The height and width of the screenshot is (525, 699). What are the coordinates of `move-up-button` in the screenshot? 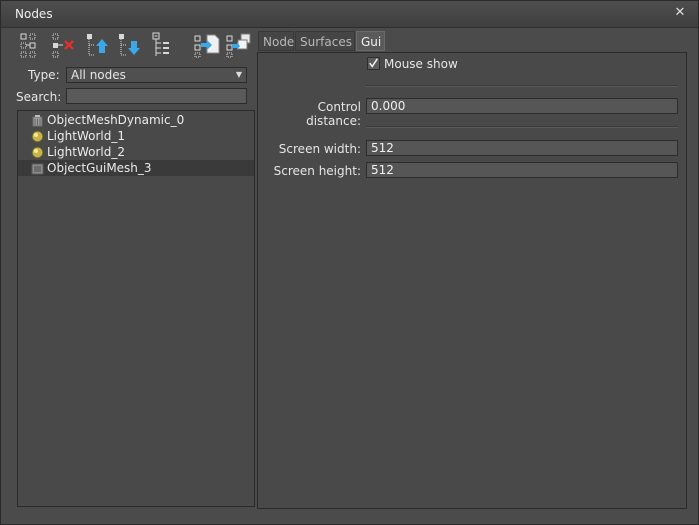 It's located at (99, 45).